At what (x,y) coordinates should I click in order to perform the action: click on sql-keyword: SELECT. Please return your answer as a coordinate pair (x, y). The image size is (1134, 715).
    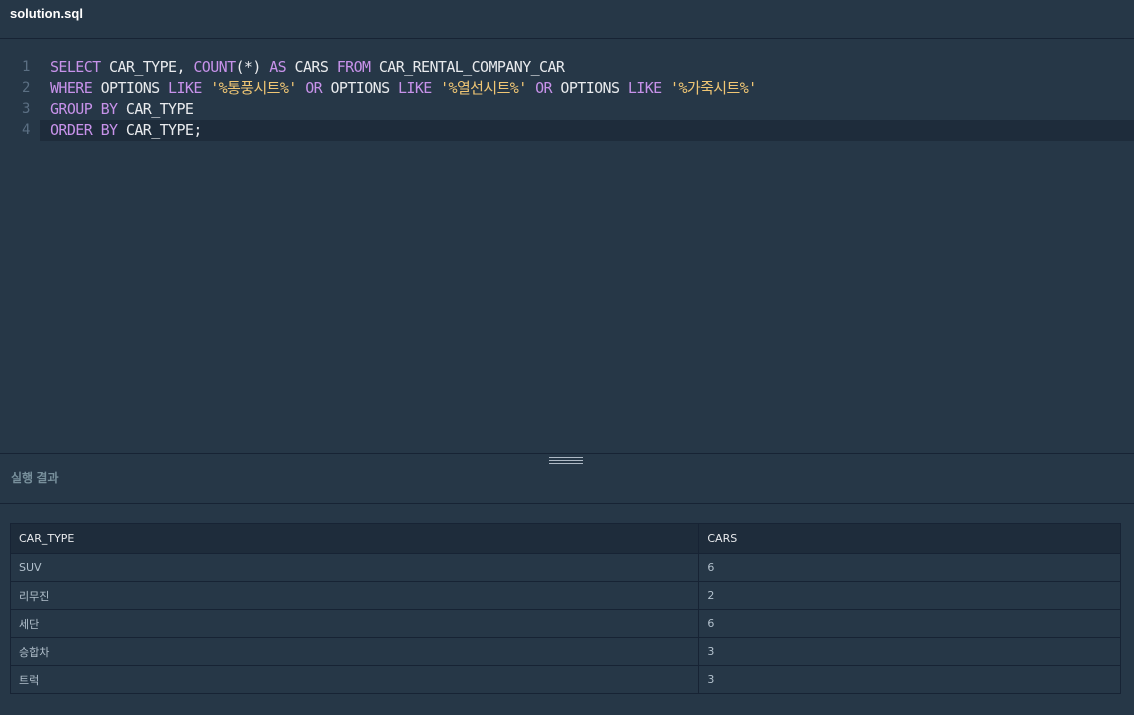
    Looking at the image, I should click on (75, 67).